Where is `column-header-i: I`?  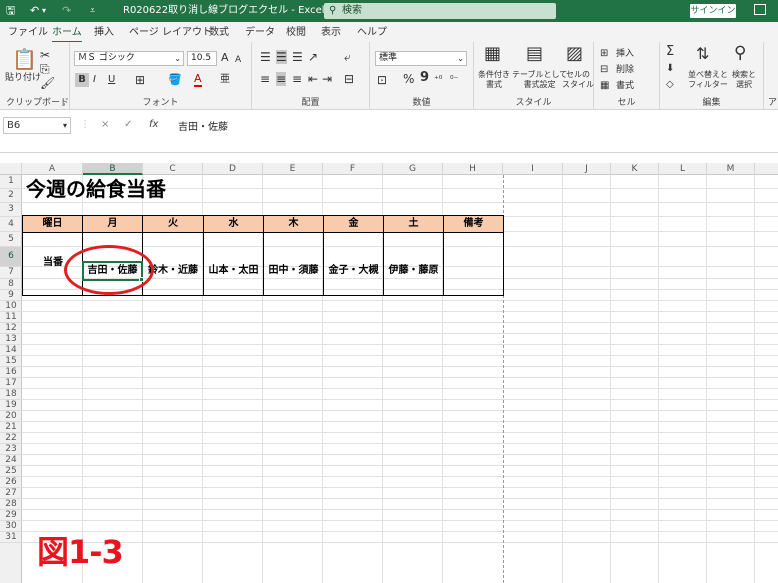 column-header-i: I is located at coordinates (533, 169).